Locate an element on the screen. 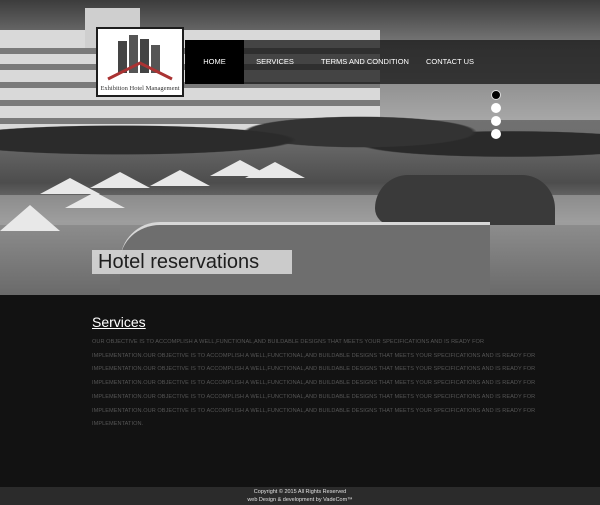 This screenshot has width=600, height=505. hotel-buildings-icon is located at coordinates (140, 58).